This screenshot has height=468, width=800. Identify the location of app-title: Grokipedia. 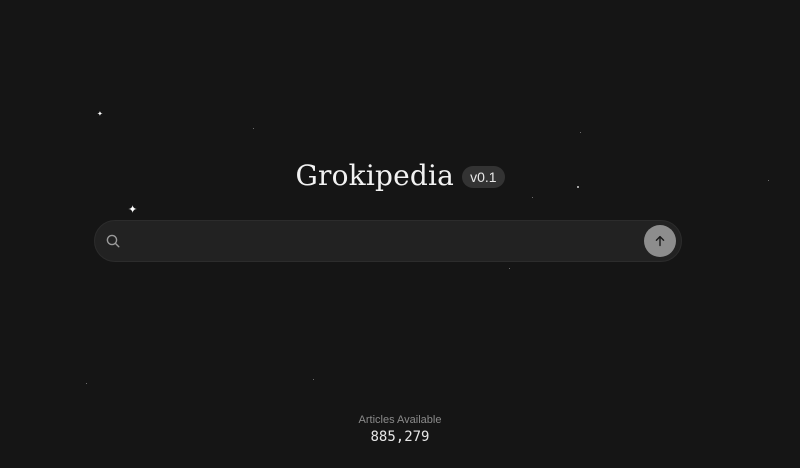
(375, 175).